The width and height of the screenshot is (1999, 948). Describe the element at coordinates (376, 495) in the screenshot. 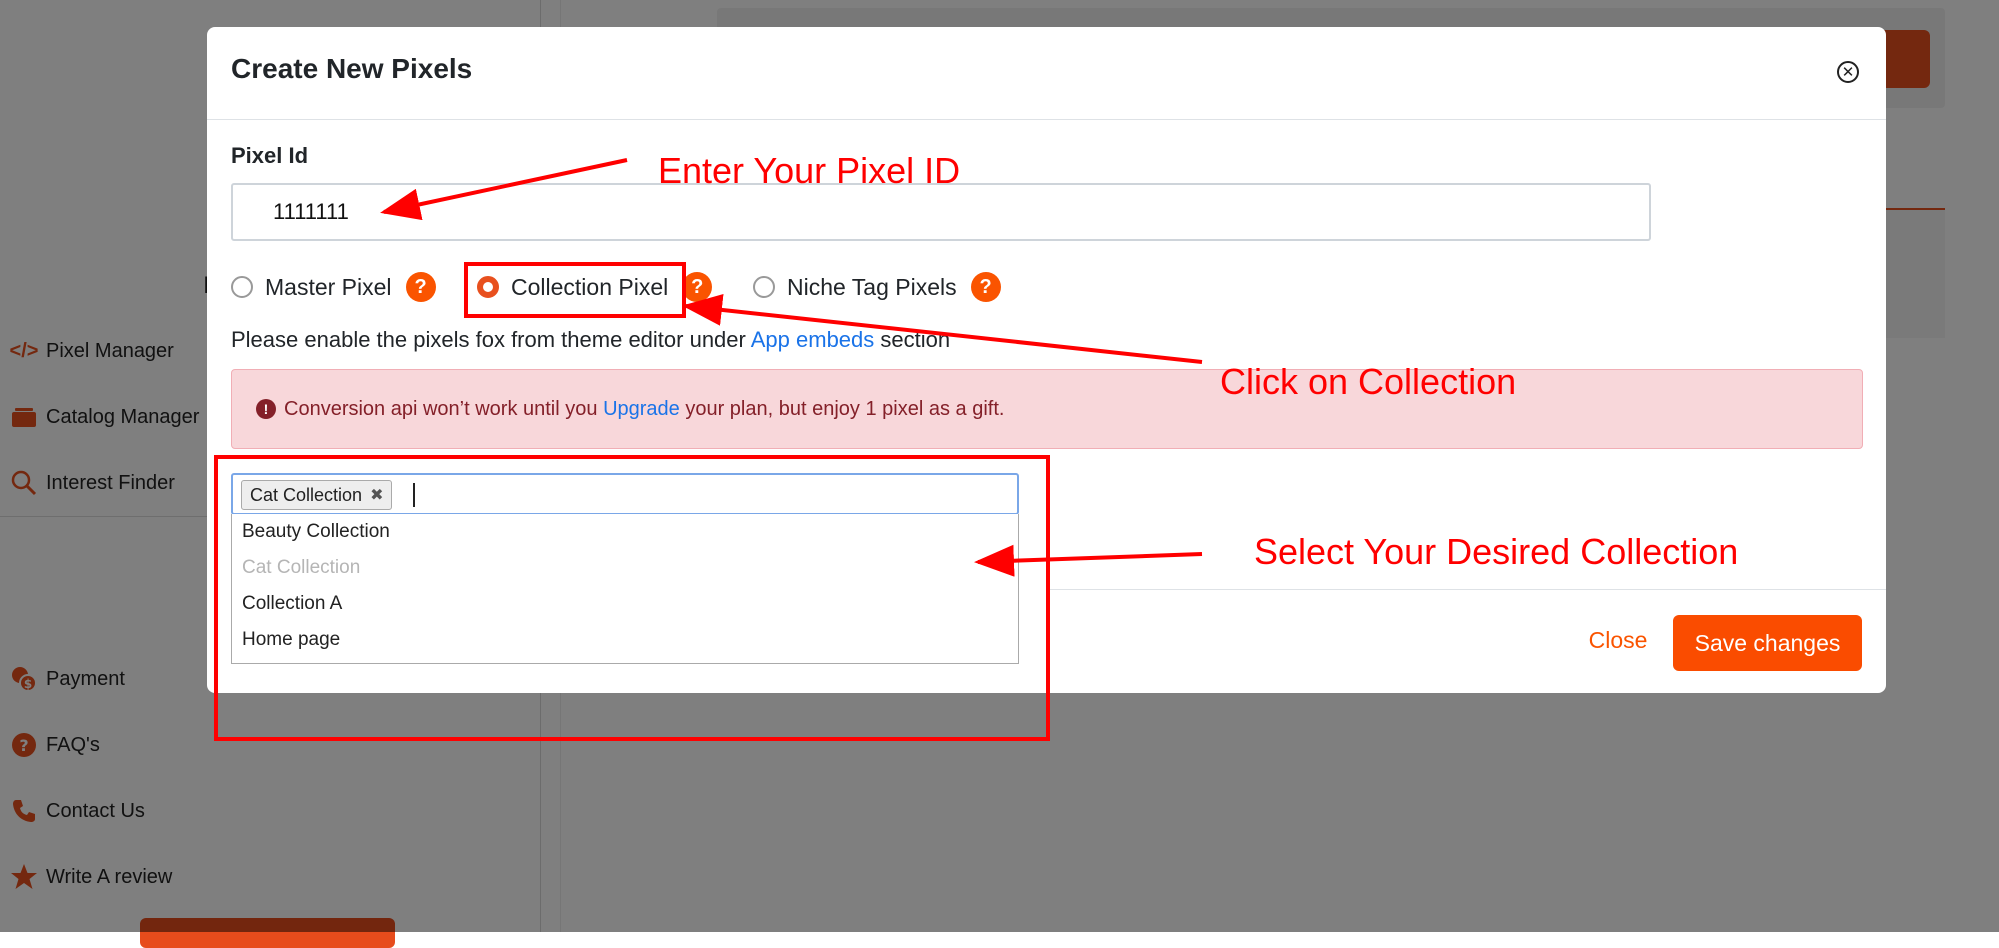

I see `remove-tag-icon: ✖` at that location.